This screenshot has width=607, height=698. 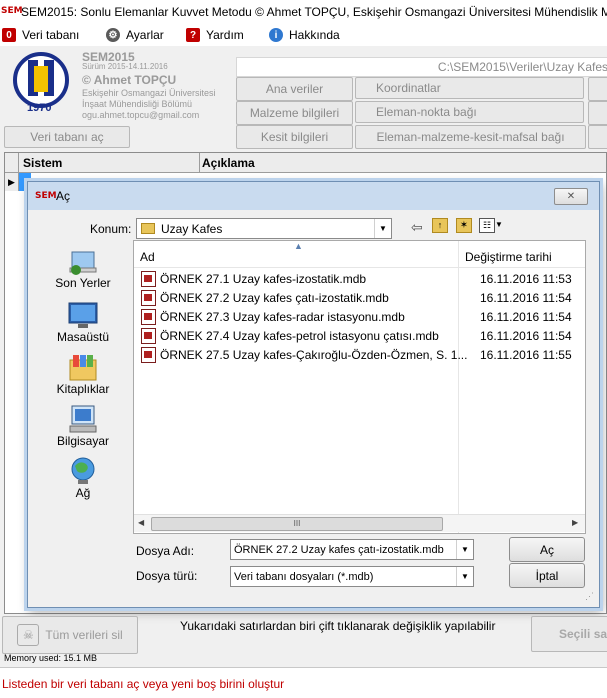 I want to click on kesit-bilgileri-button: Kesit bilgileri, so click(x=294, y=137).